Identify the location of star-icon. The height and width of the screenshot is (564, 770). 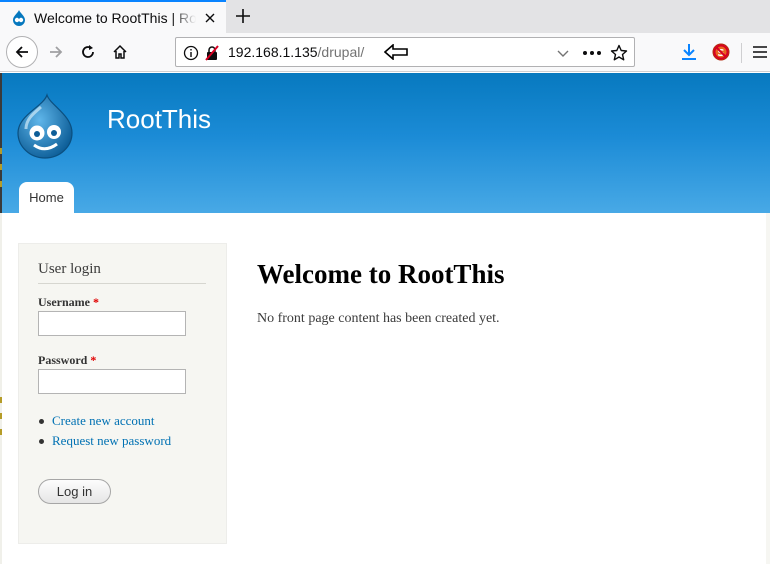
(619, 53).